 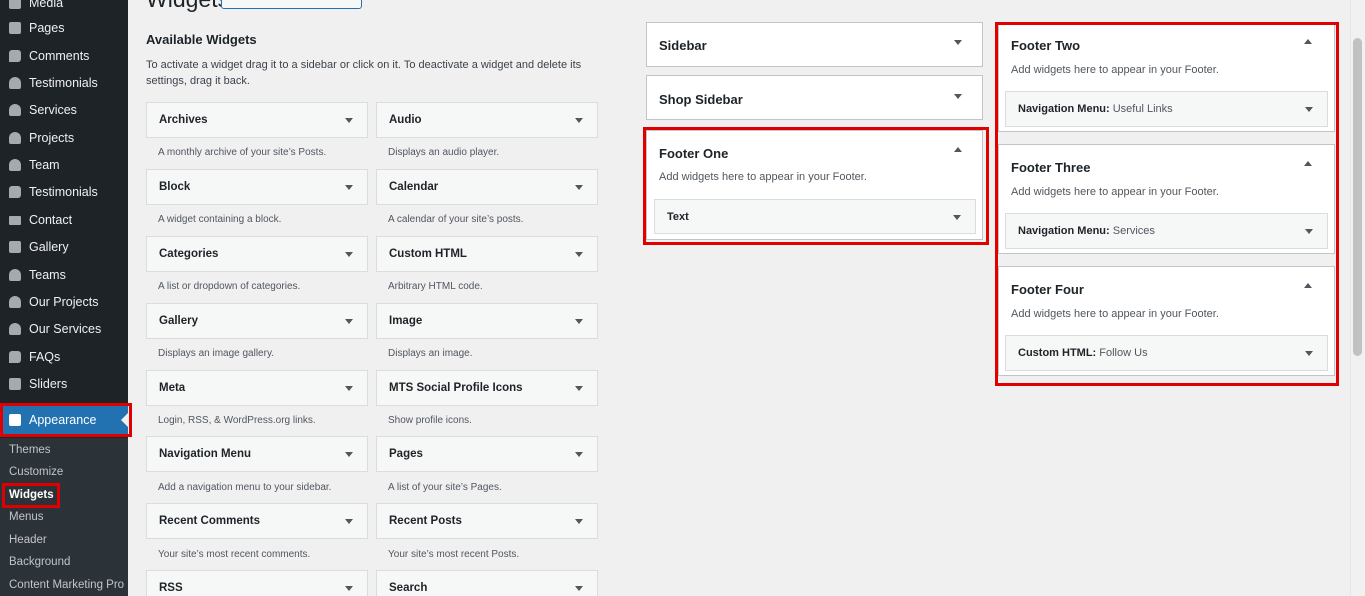 I want to click on widget-title: Block, so click(x=175, y=187).